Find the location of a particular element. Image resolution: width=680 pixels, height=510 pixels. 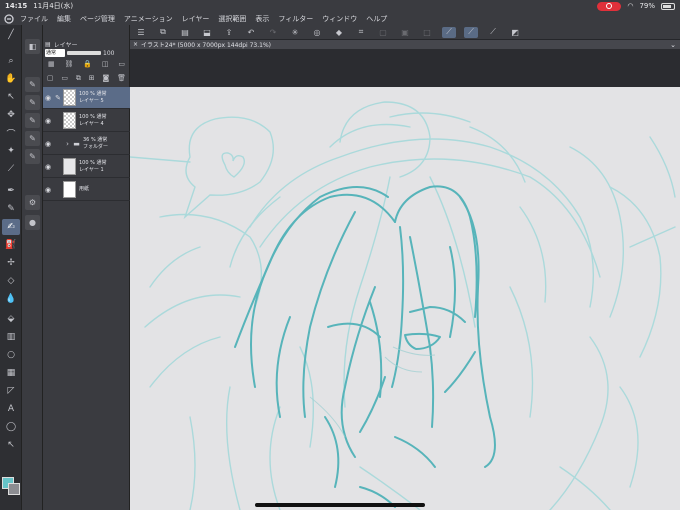

fill-selection-icon: ◎ is located at coordinates (317, 32).